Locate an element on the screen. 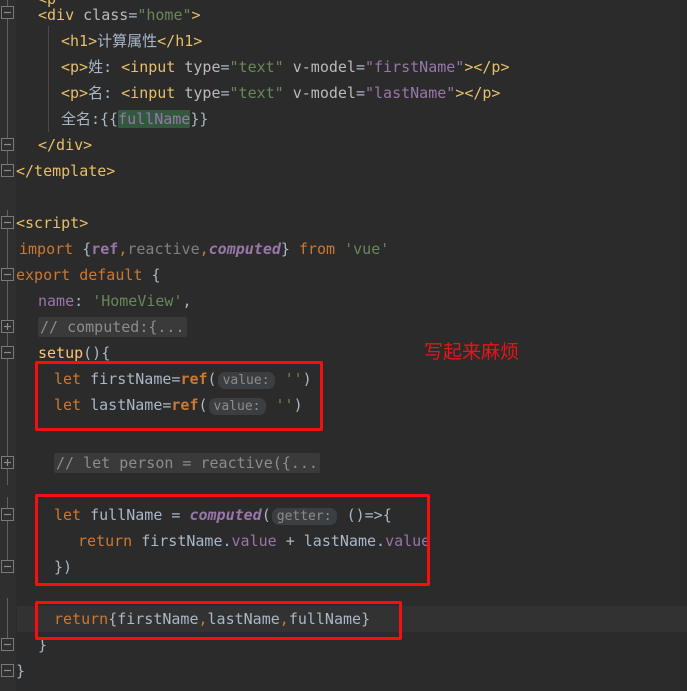 The width and height of the screenshot is (687, 691). code-line-lastname: let lastName=ref(value: '') is located at coordinates (159, 405).